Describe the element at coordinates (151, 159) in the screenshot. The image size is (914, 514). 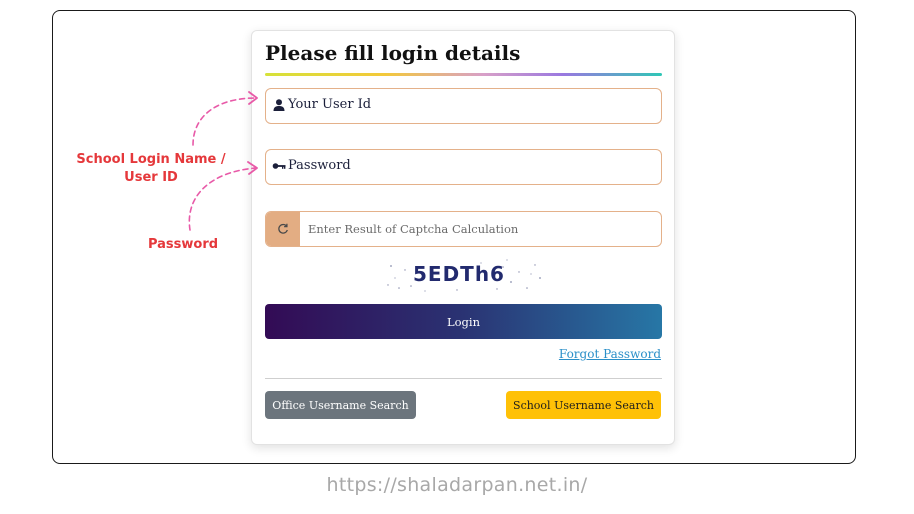
I see `annotation-user-id-line1: School Login Name /` at that location.